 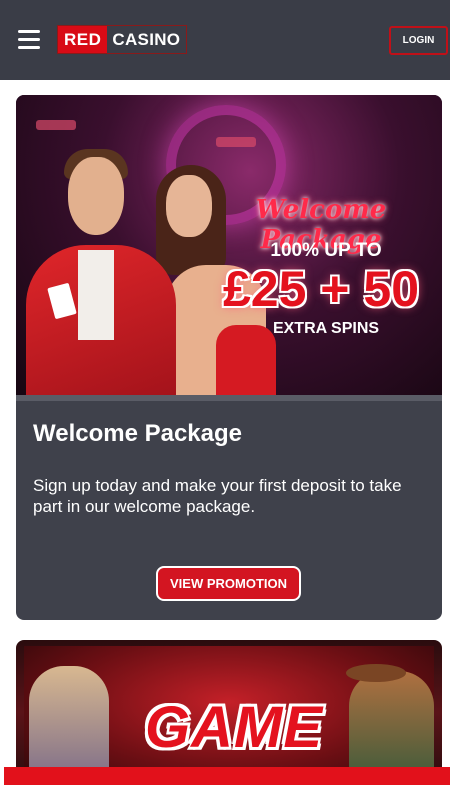 What do you see at coordinates (227, 776) in the screenshot?
I see `bottom-red-bar` at bounding box center [227, 776].